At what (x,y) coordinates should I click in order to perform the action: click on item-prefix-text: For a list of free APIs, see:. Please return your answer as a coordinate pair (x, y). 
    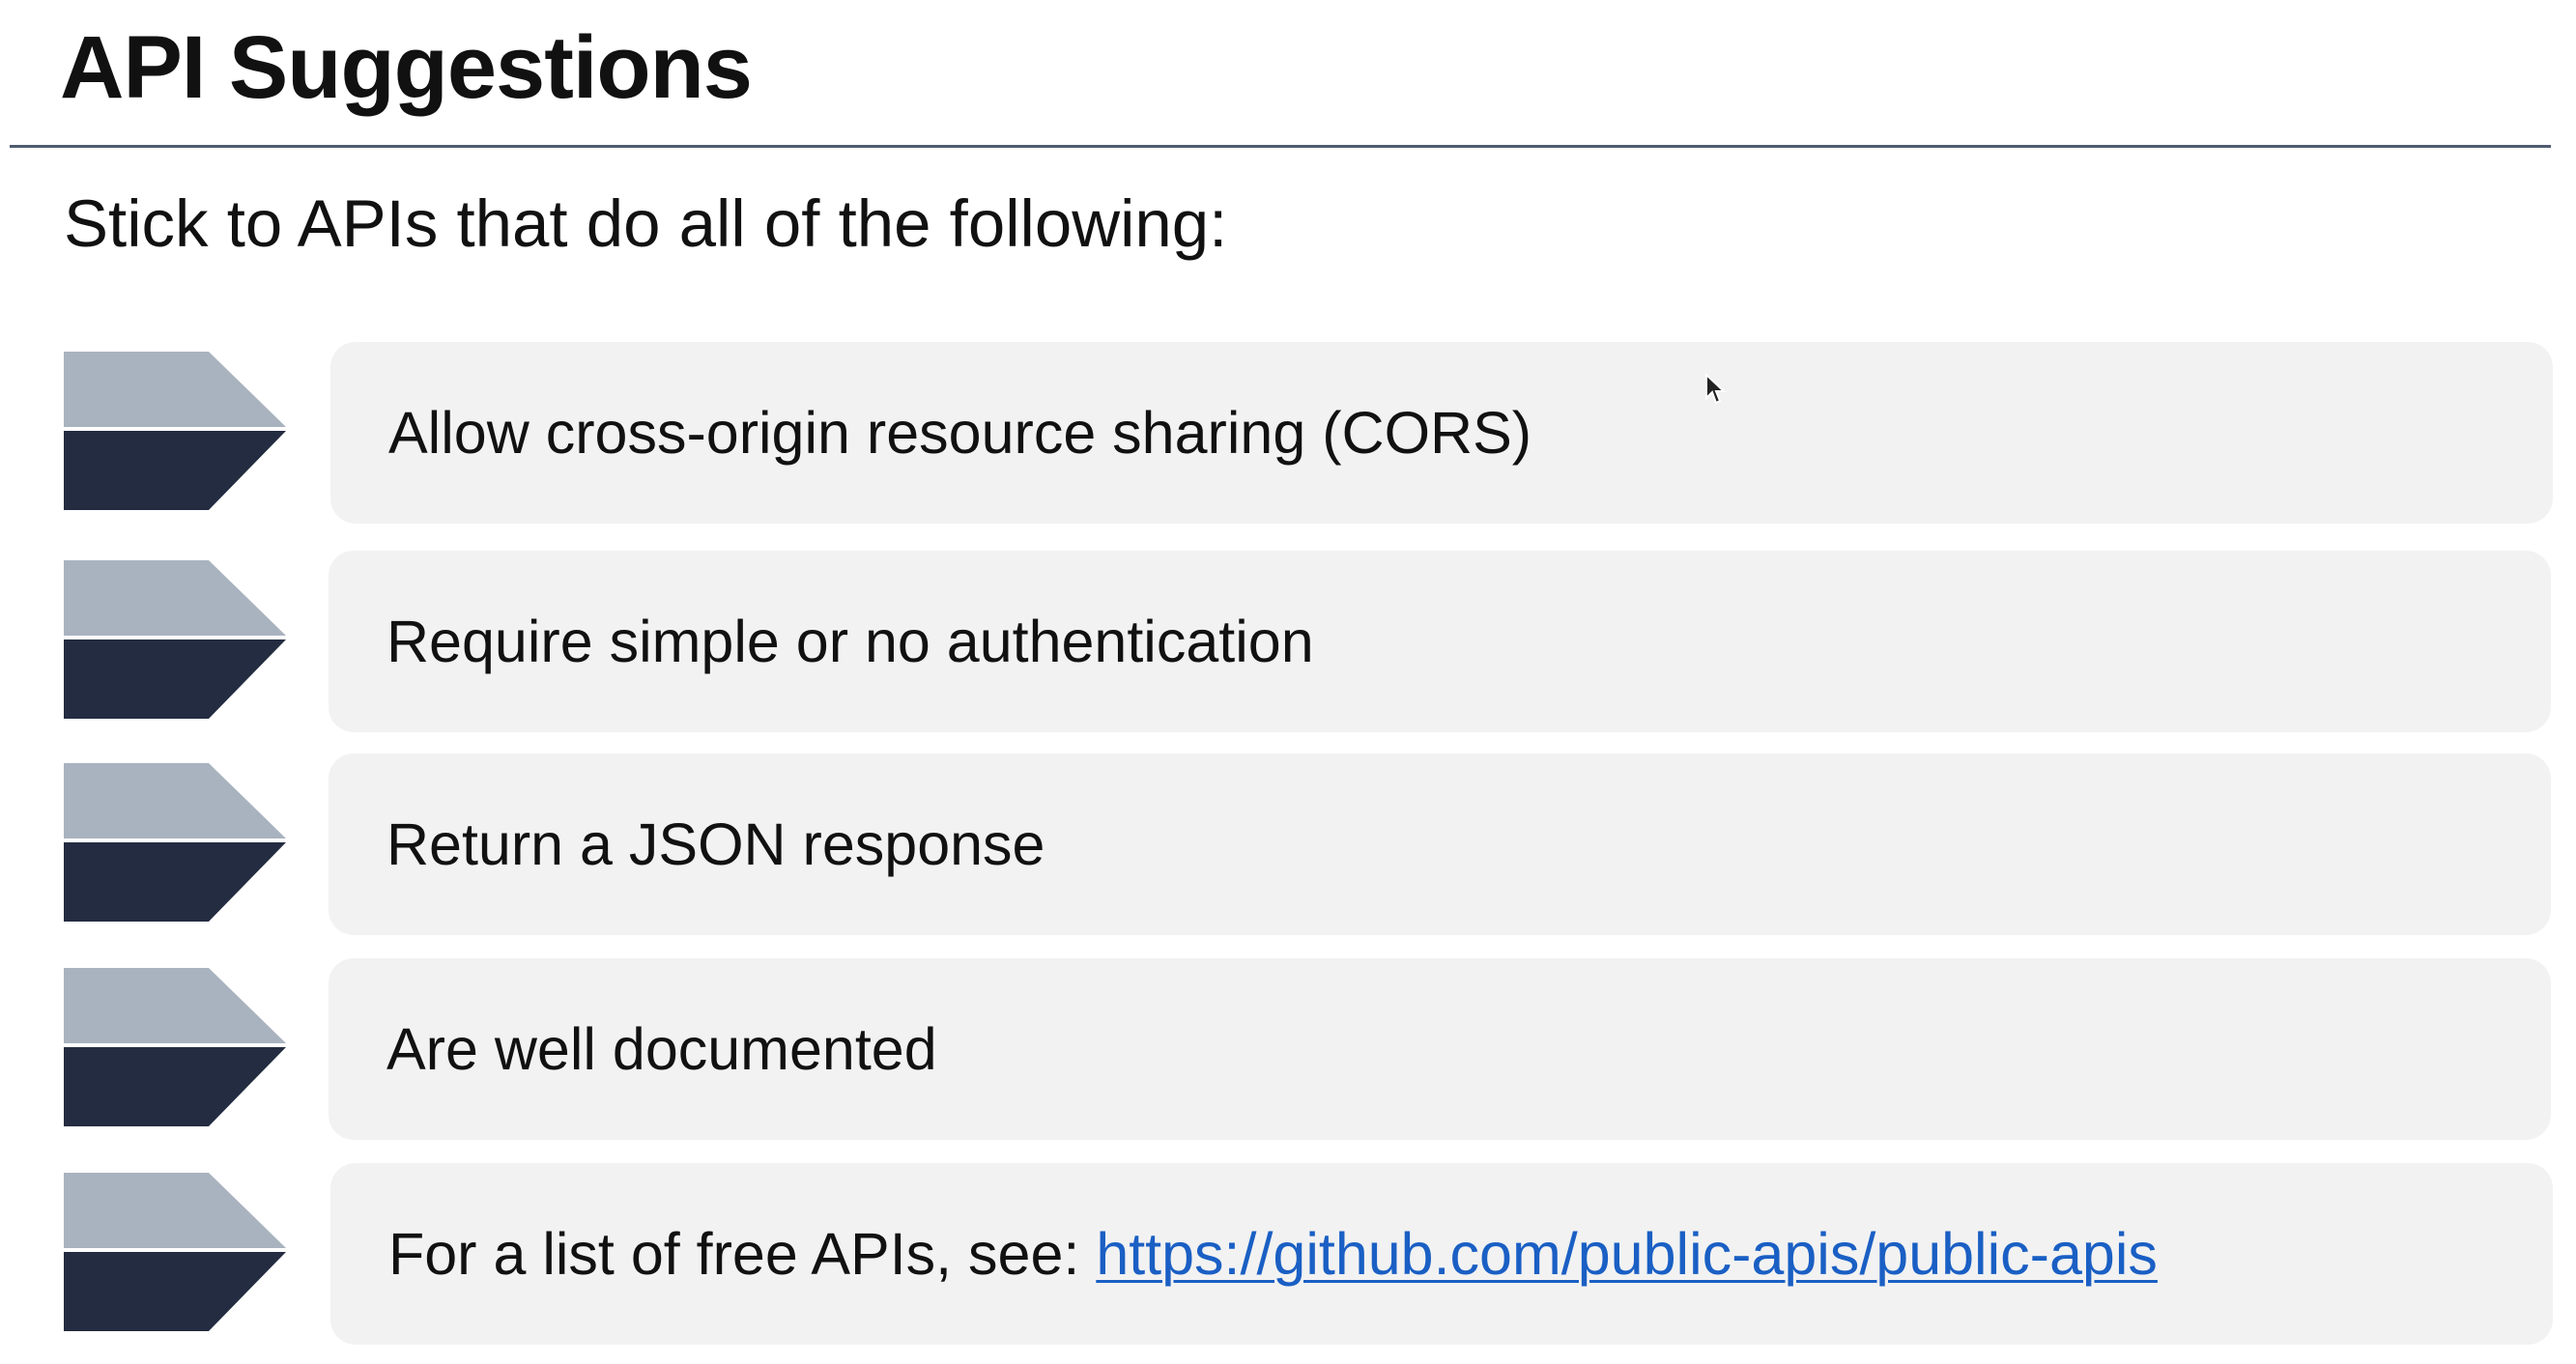
    Looking at the image, I should click on (743, 1254).